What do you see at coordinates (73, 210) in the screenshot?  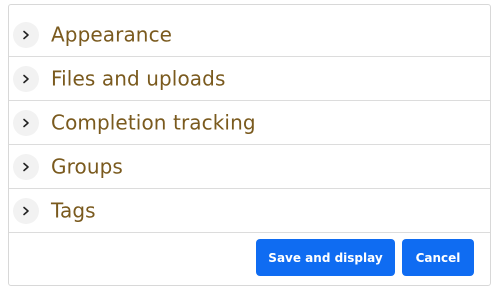 I see `section-label: Tags` at bounding box center [73, 210].